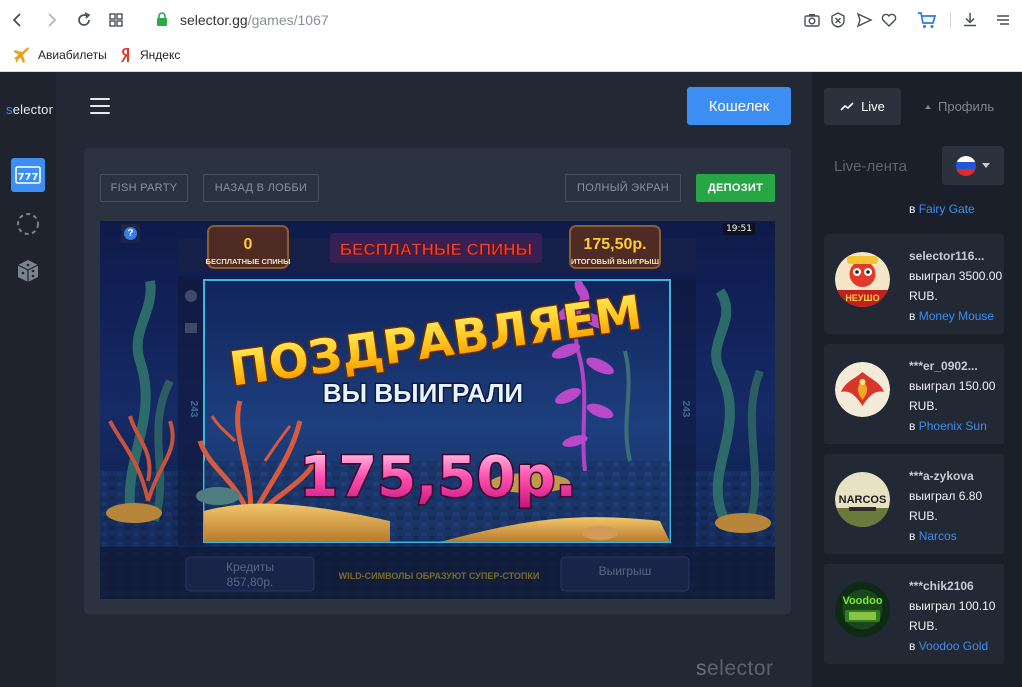  Describe the element at coordinates (72, 55) in the screenshot. I see `bookmark-label: Авиабилеты` at that location.